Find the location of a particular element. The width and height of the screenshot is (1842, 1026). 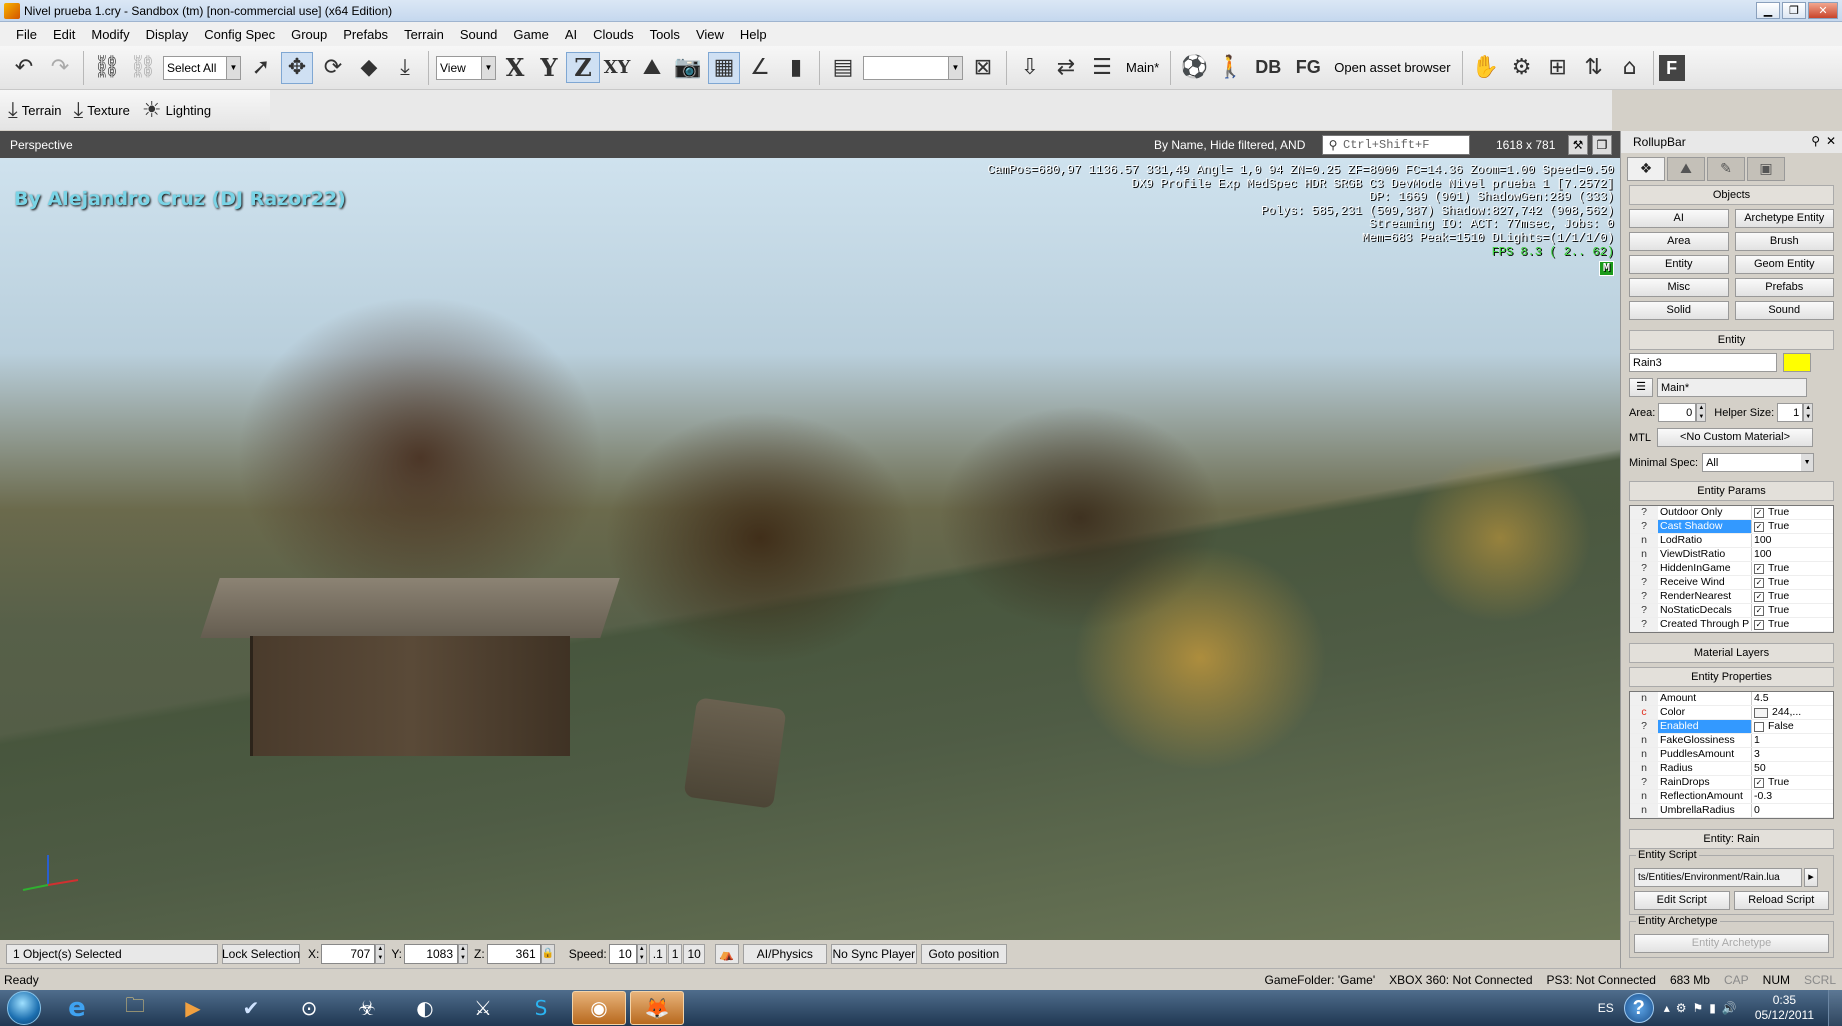

objects-section-header: Objects is located at coordinates (1731, 195).